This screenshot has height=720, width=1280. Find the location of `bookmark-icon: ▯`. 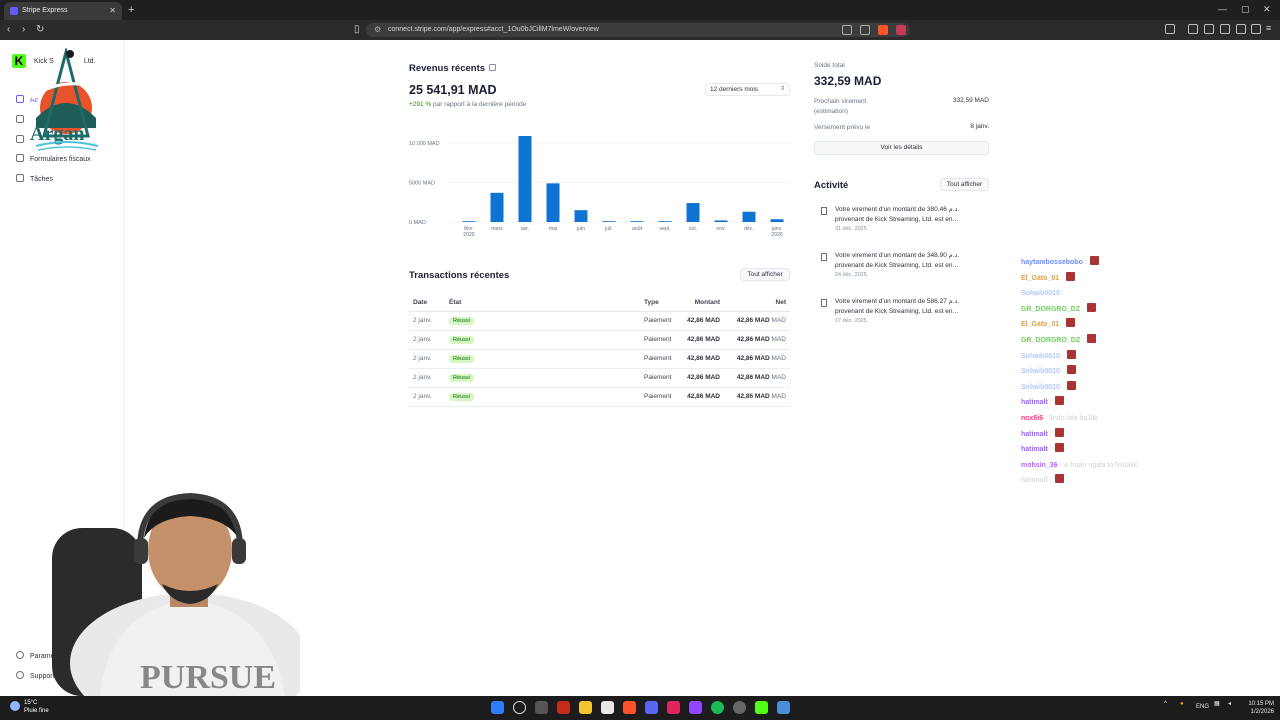

bookmark-icon: ▯ is located at coordinates (357, 30).